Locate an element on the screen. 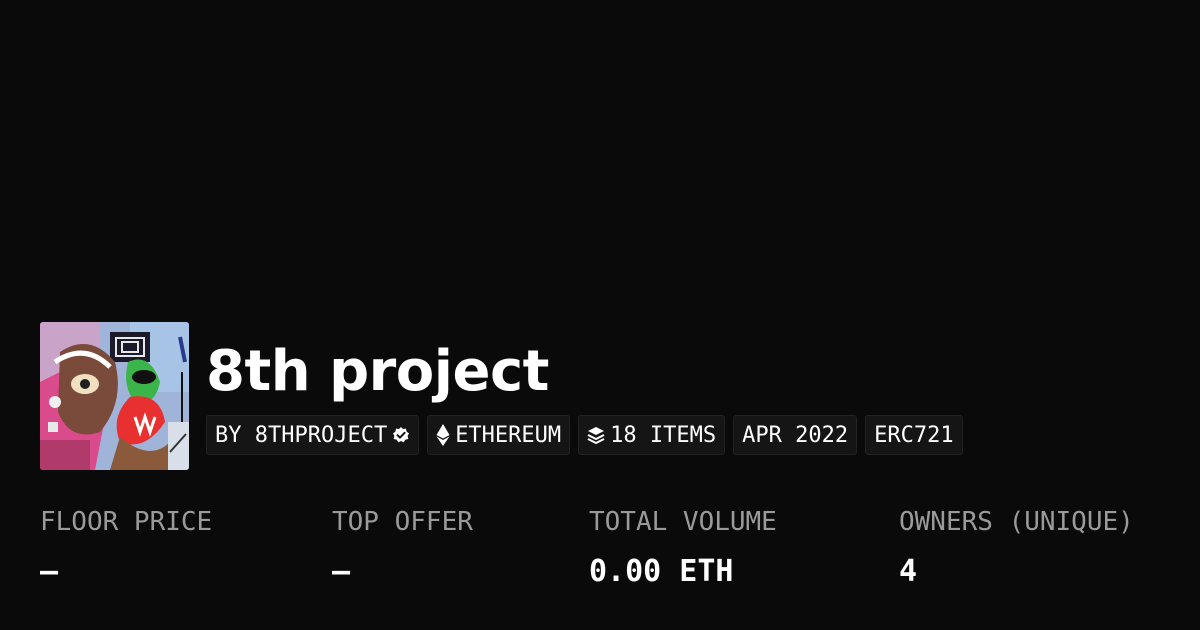 This screenshot has height=630, width=1200. collection-avatar is located at coordinates (114, 396).